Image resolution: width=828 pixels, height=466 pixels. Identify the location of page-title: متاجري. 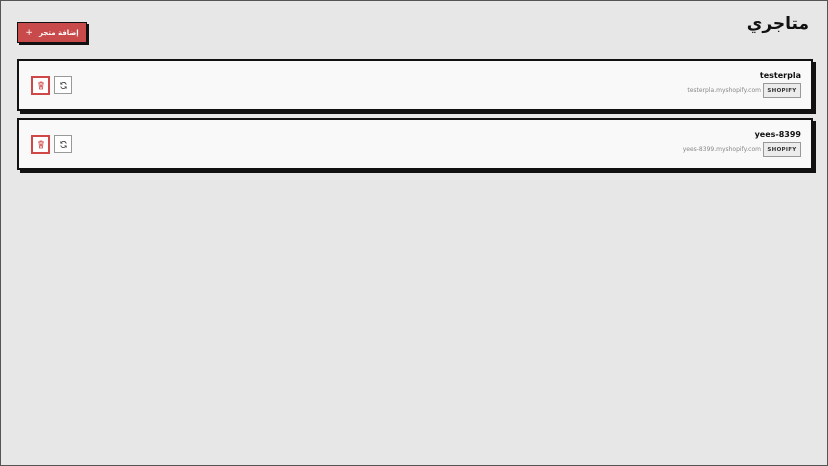
(777, 24).